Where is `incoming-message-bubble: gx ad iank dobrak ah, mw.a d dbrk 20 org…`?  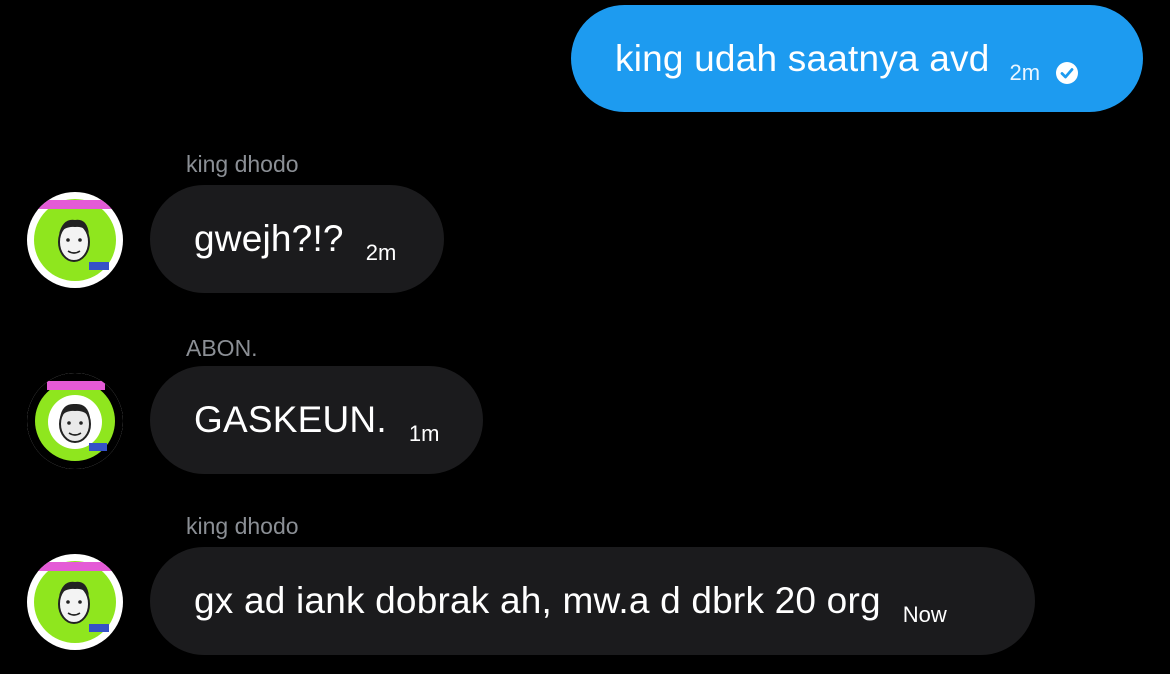
incoming-message-bubble: gx ad iank dobrak ah, mw.a d dbrk 20 org… is located at coordinates (592, 601).